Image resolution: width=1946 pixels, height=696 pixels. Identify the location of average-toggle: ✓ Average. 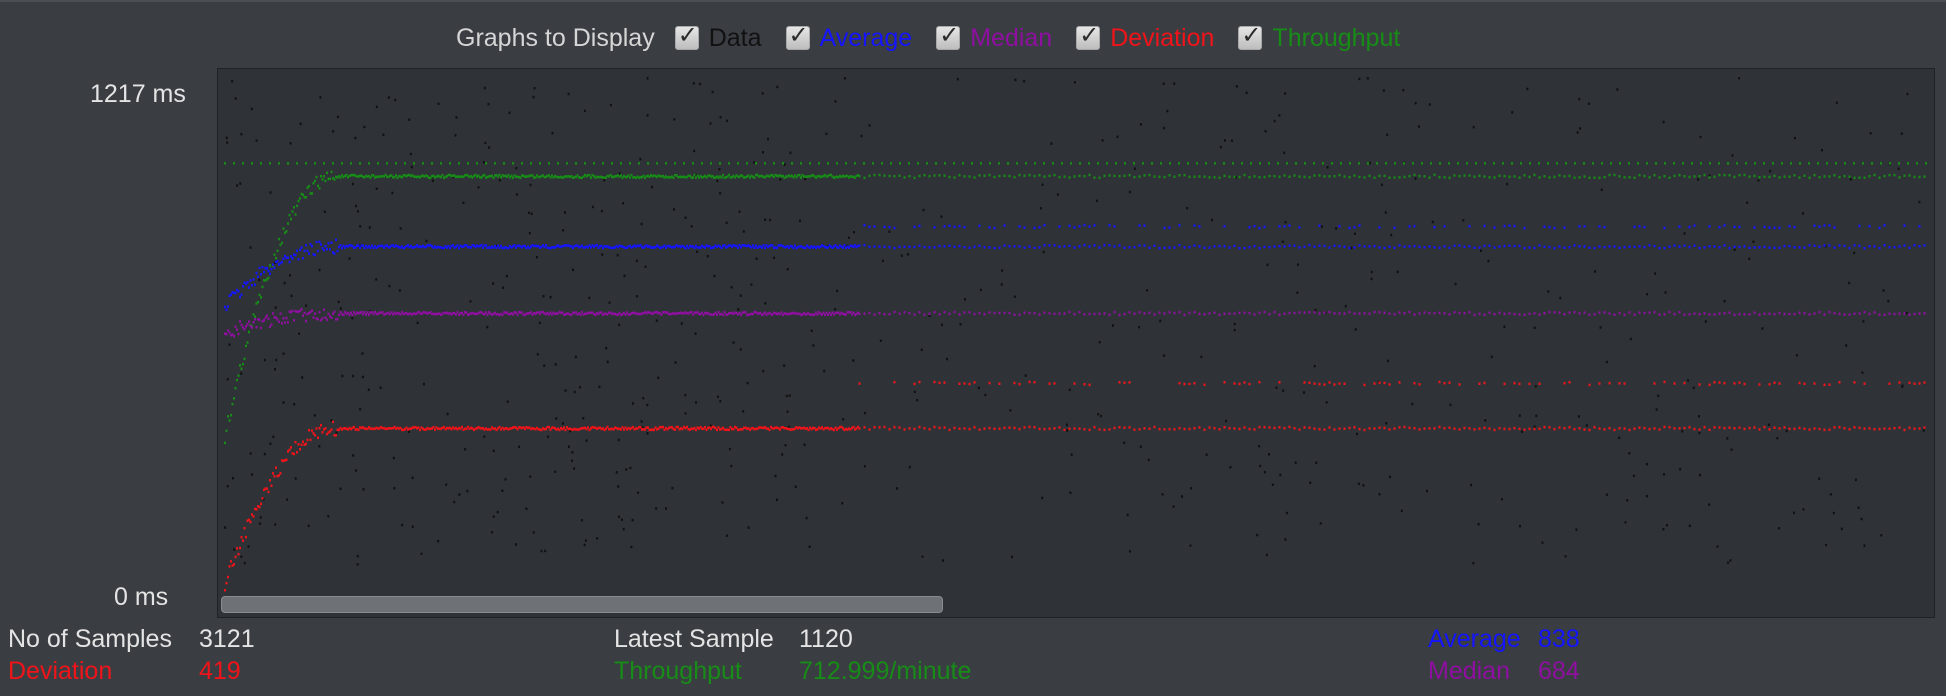
(848, 37).